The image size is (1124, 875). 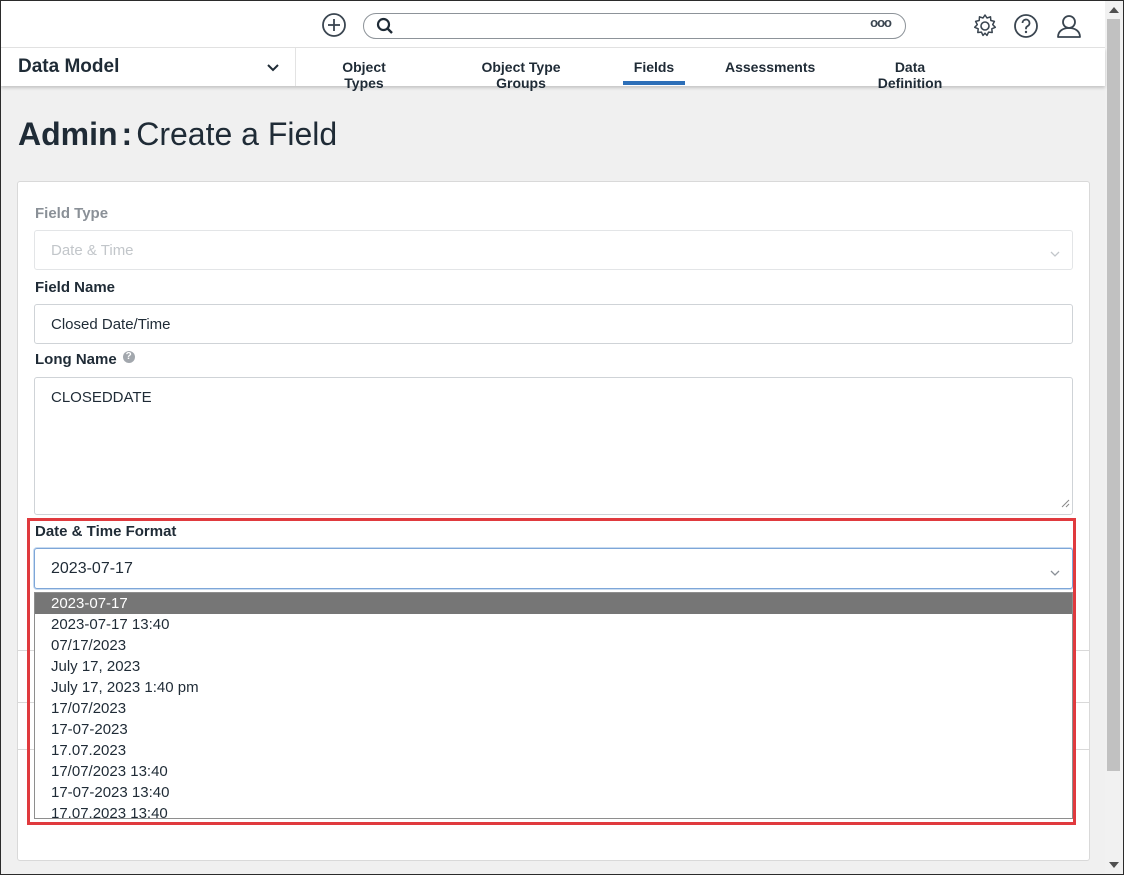 I want to click on data-model-label: Data Model, so click(x=69, y=66).